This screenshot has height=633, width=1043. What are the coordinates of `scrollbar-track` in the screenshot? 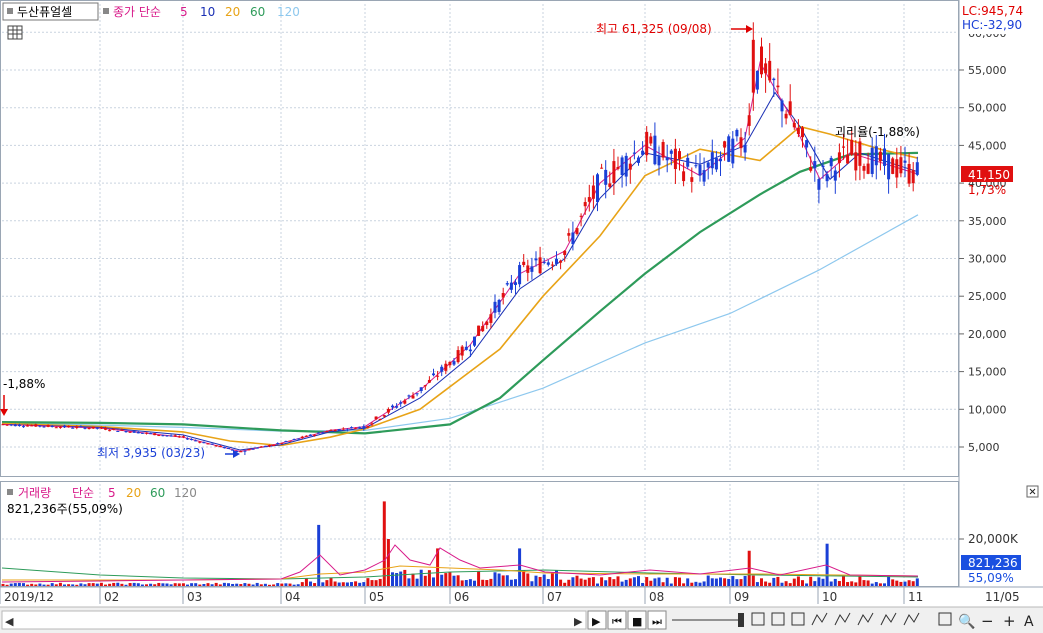 It's located at (294, 620).